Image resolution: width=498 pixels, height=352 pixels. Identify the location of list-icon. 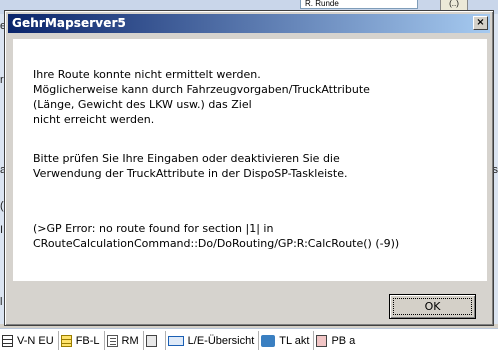
(112, 340).